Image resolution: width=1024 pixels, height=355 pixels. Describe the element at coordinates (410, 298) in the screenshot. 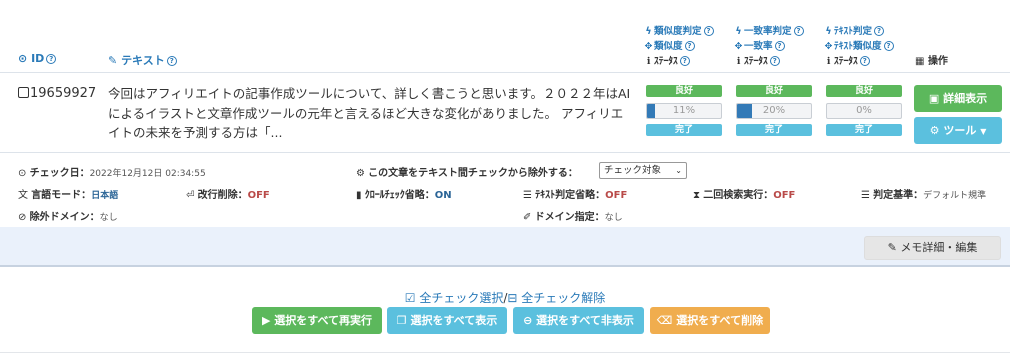

I see `check-square-icon: ☑` at that location.